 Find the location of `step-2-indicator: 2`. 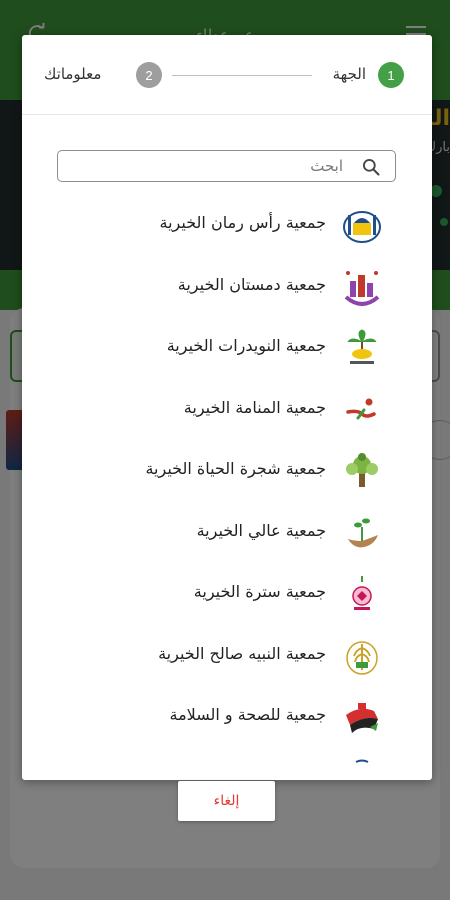

step-2-indicator: 2 is located at coordinates (149, 75).